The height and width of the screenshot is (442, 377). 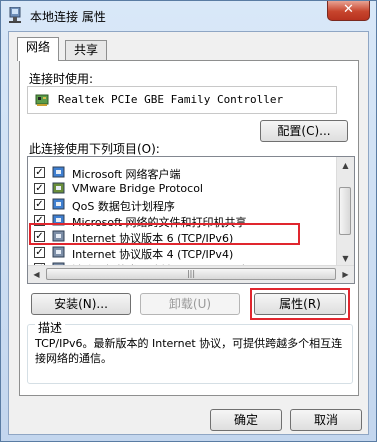 I want to click on component-label: VMware Bridge Protocol, so click(x=137, y=188).